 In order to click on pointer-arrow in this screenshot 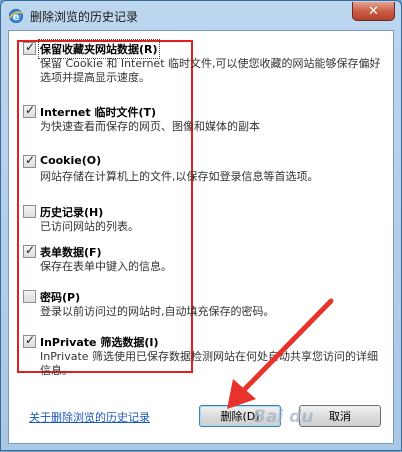, I will do `click(280, 353)`.